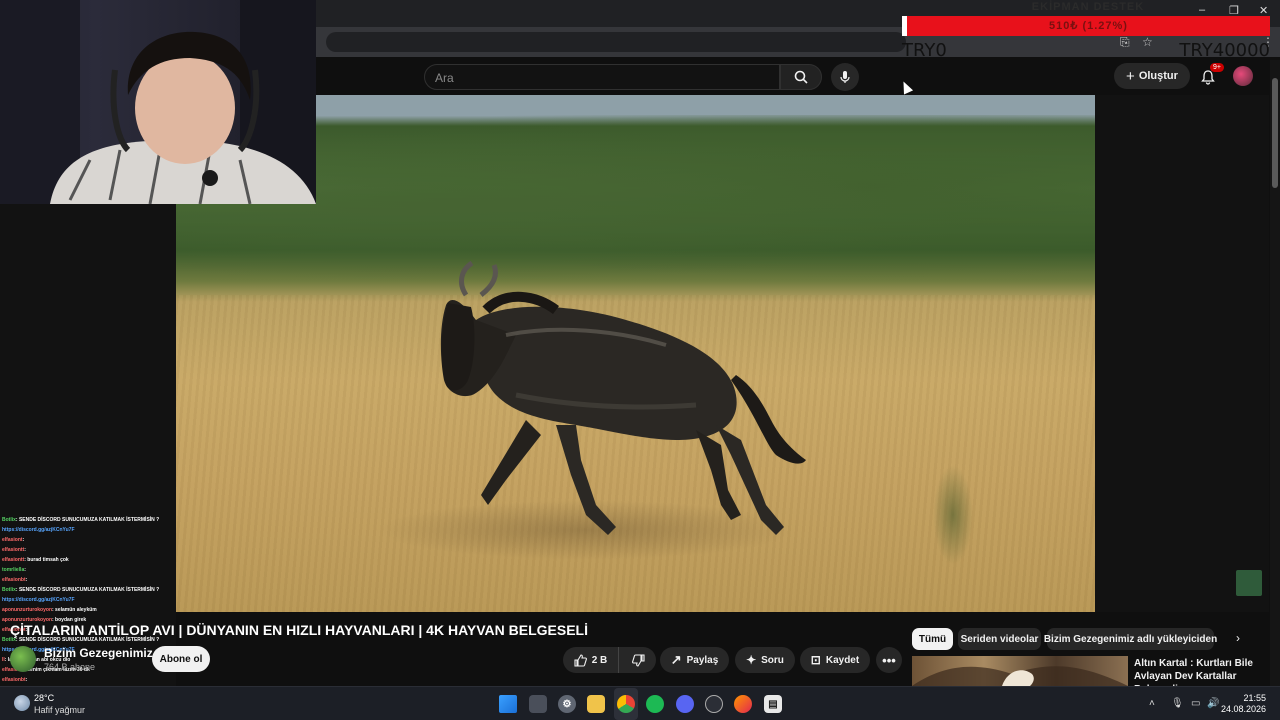  I want to click on task-view-icon, so click(538, 704).